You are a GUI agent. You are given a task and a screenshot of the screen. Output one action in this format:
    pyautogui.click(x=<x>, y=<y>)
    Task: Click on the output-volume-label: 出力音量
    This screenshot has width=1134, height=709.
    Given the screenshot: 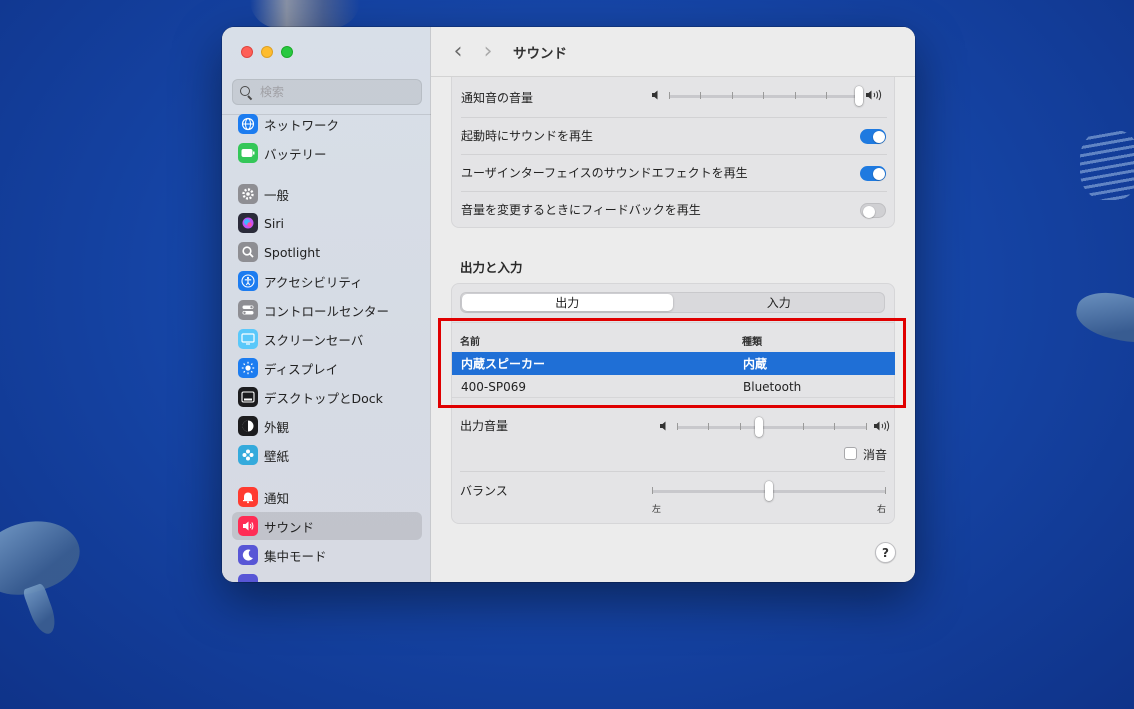 What is the action you would take?
    pyautogui.click(x=484, y=426)
    